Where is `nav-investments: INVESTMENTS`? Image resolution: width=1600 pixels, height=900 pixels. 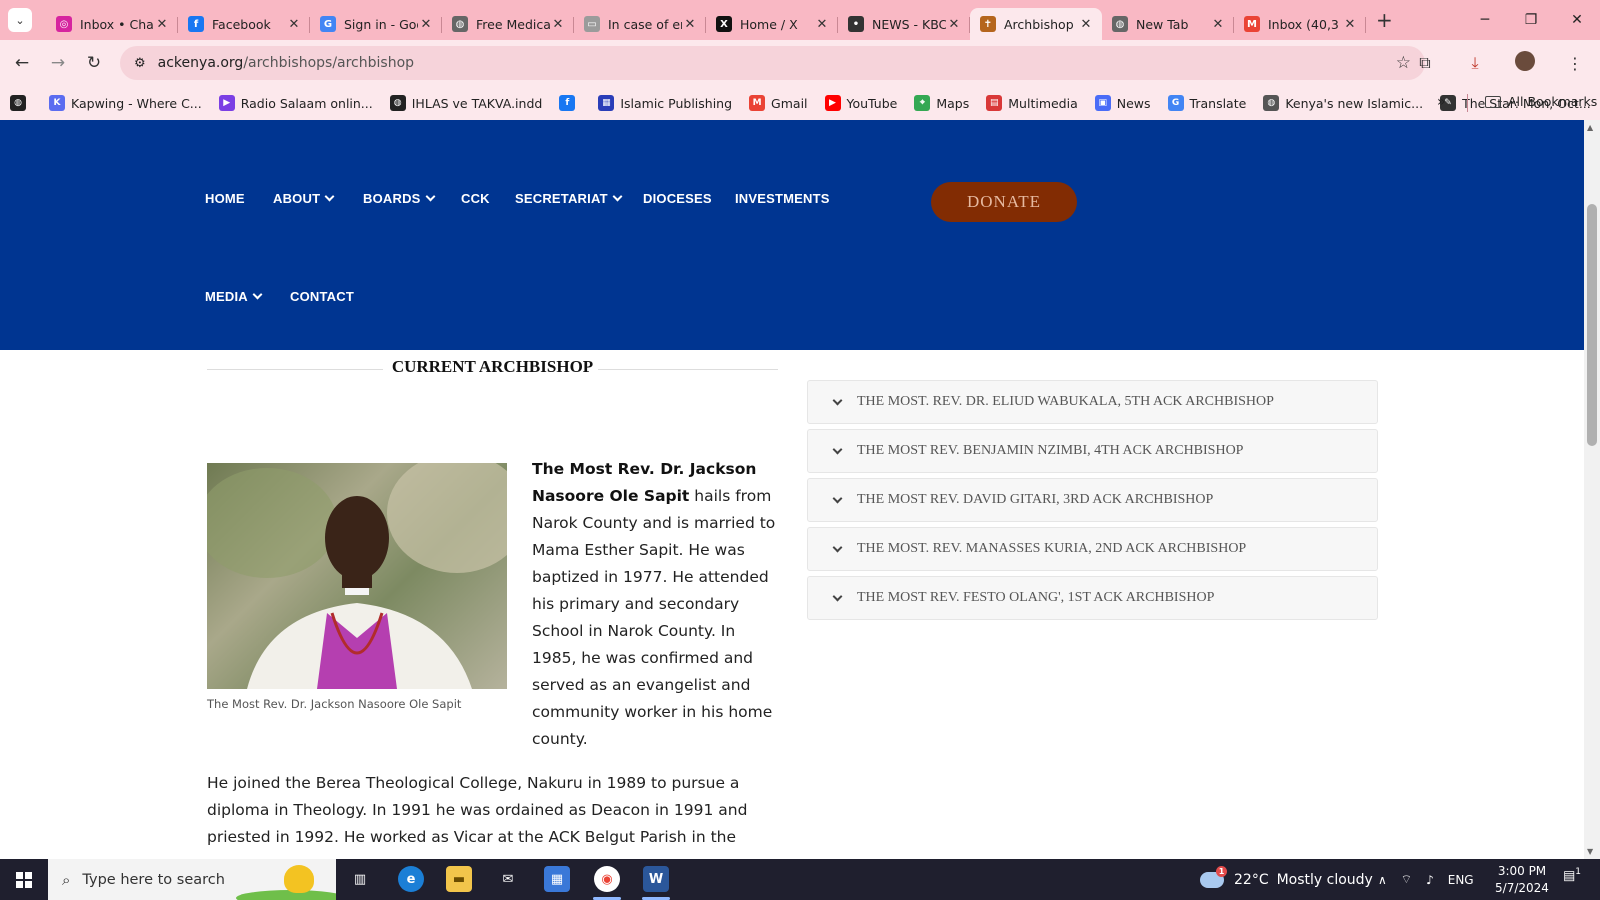 nav-investments: INVESTMENTS is located at coordinates (782, 198).